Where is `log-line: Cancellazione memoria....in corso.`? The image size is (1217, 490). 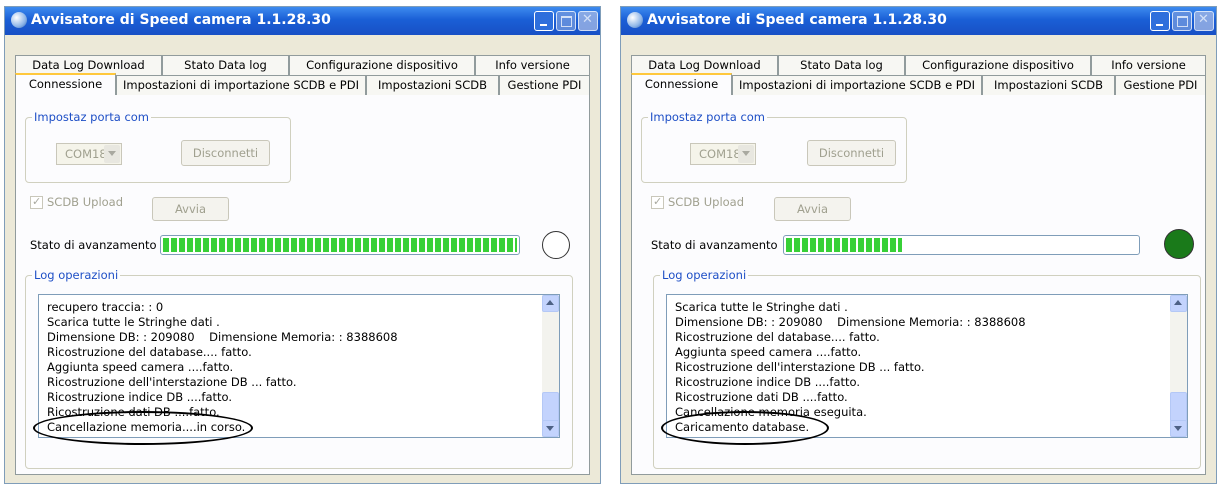
log-line: Cancellazione memoria....in corso. is located at coordinates (146, 427).